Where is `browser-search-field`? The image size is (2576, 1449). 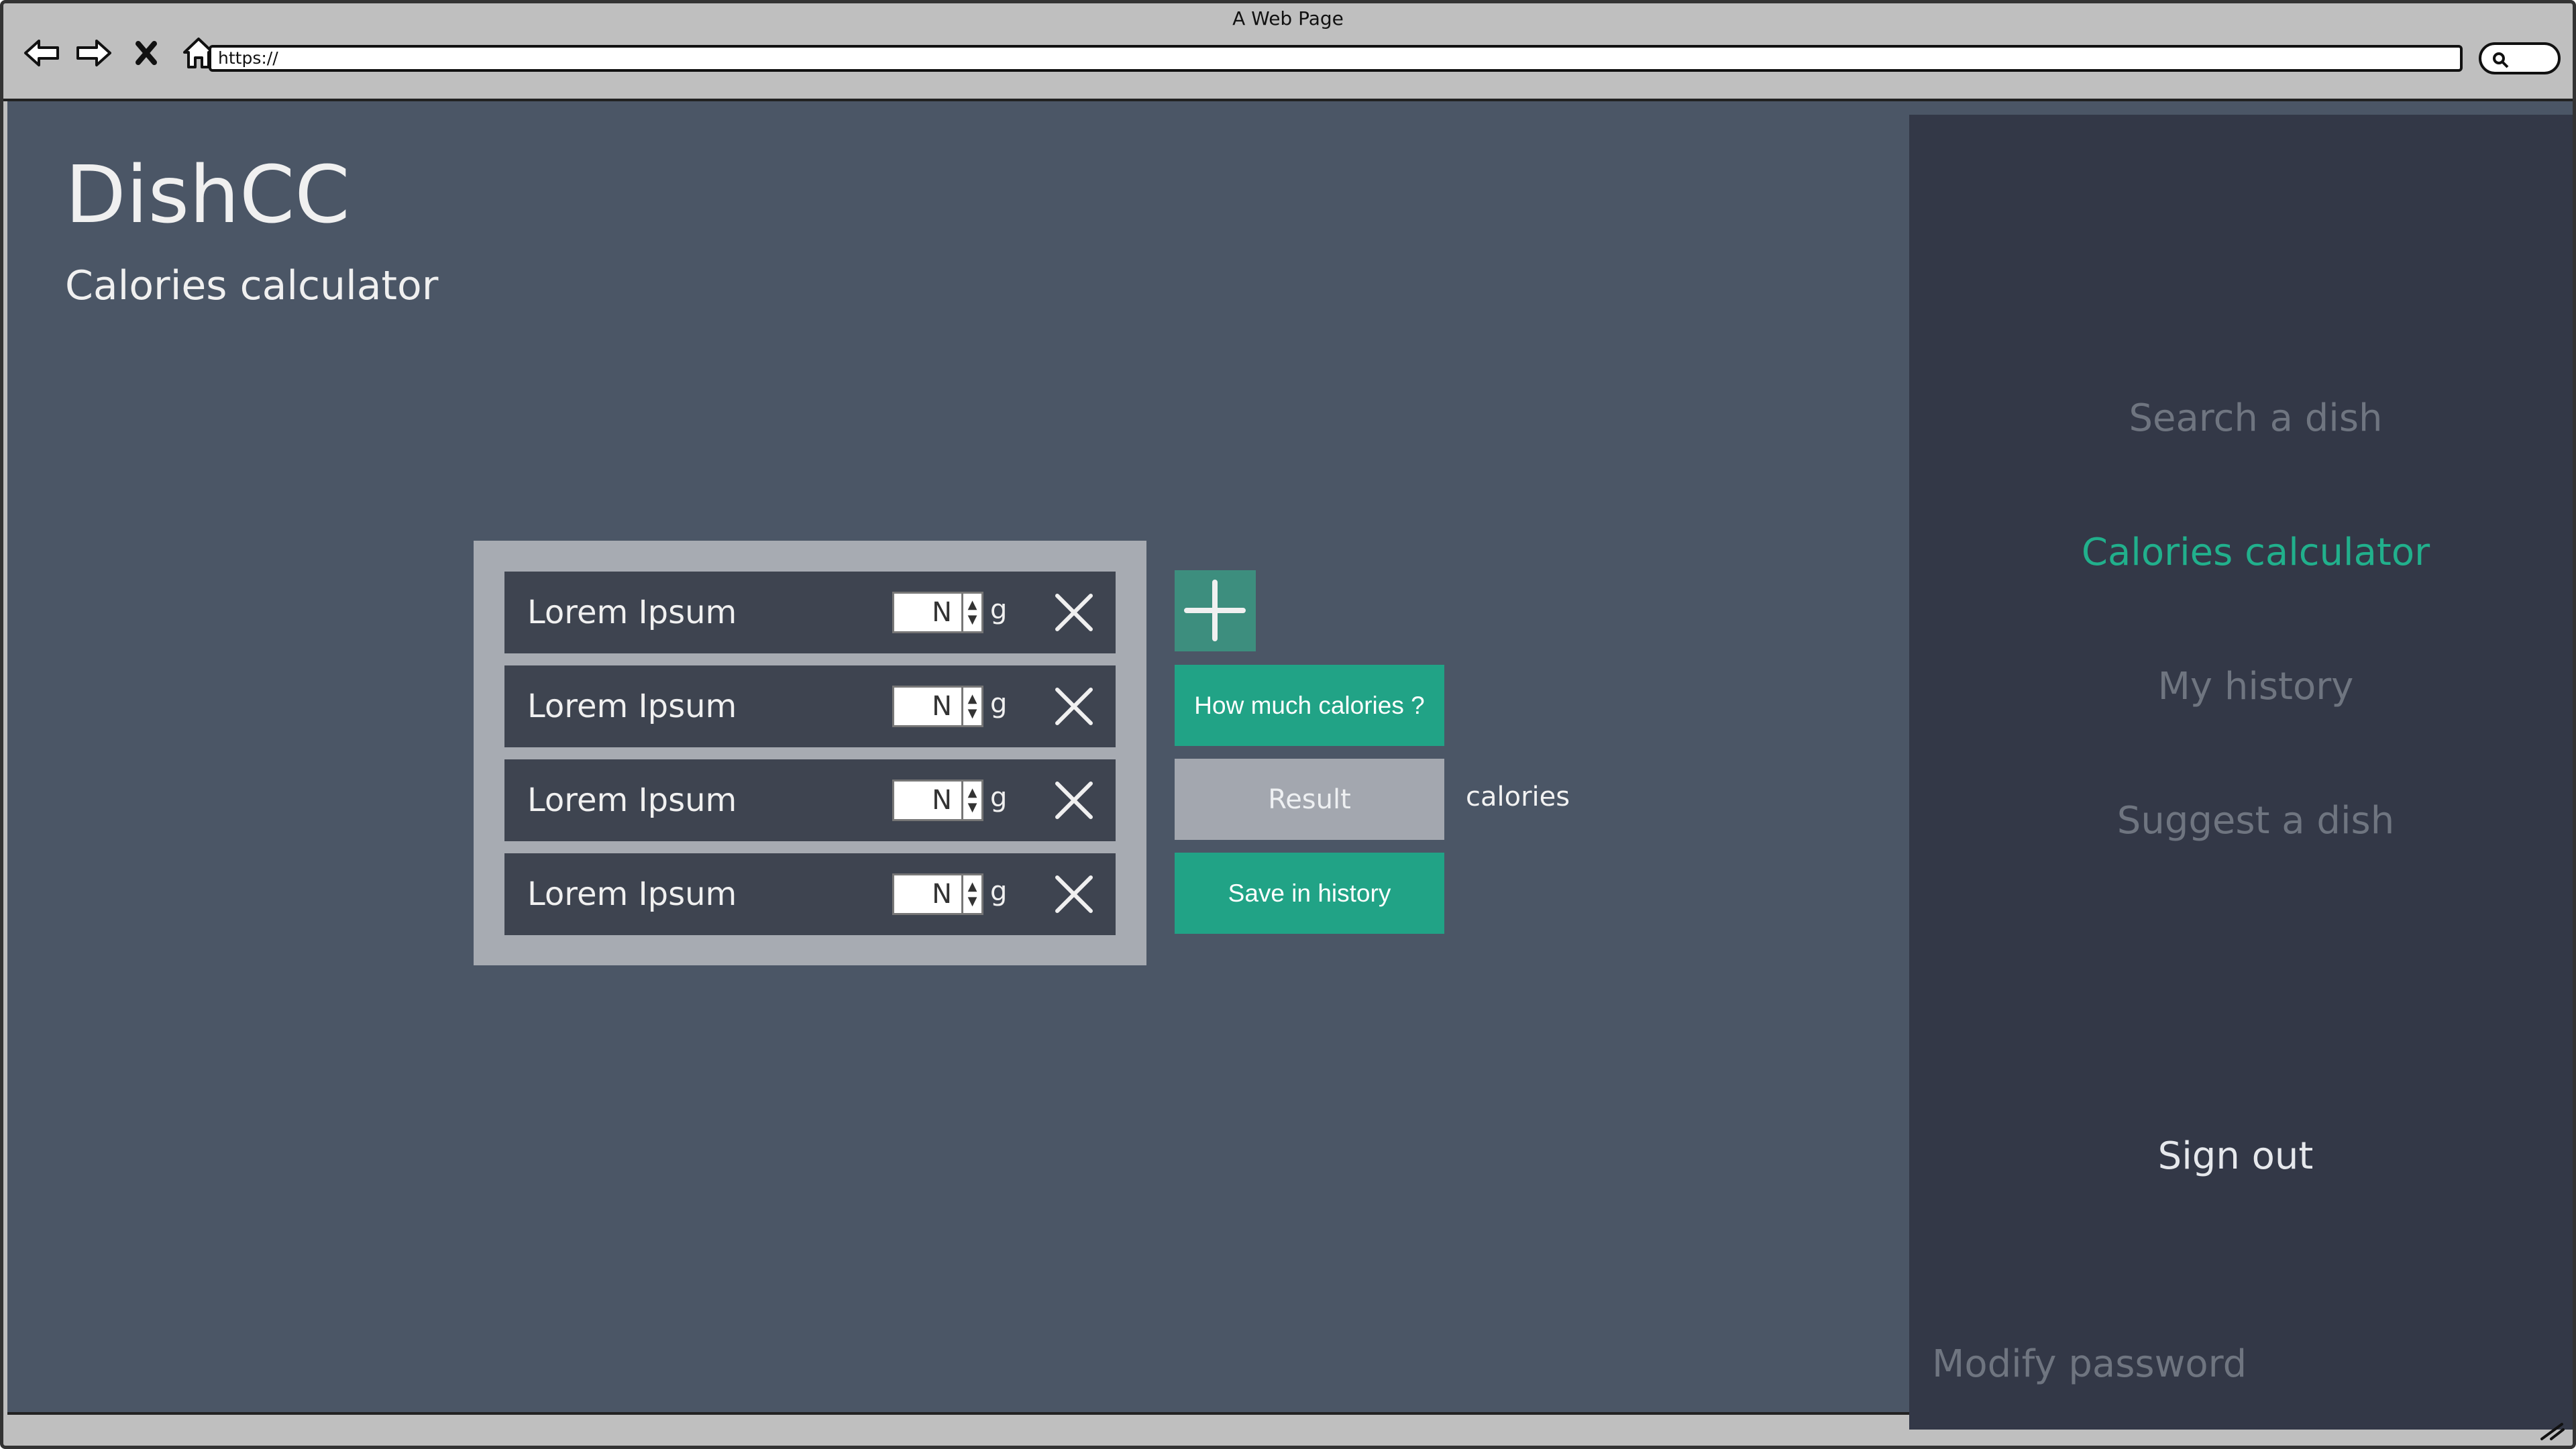 browser-search-field is located at coordinates (2520, 58).